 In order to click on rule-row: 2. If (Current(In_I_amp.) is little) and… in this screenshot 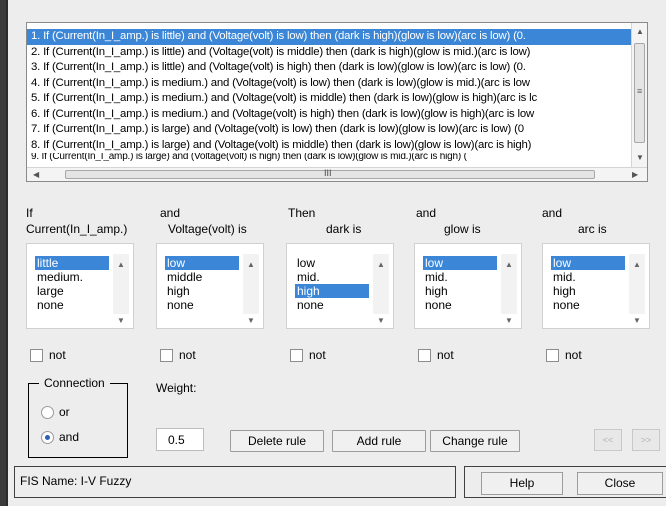, I will do `click(329, 53)`.